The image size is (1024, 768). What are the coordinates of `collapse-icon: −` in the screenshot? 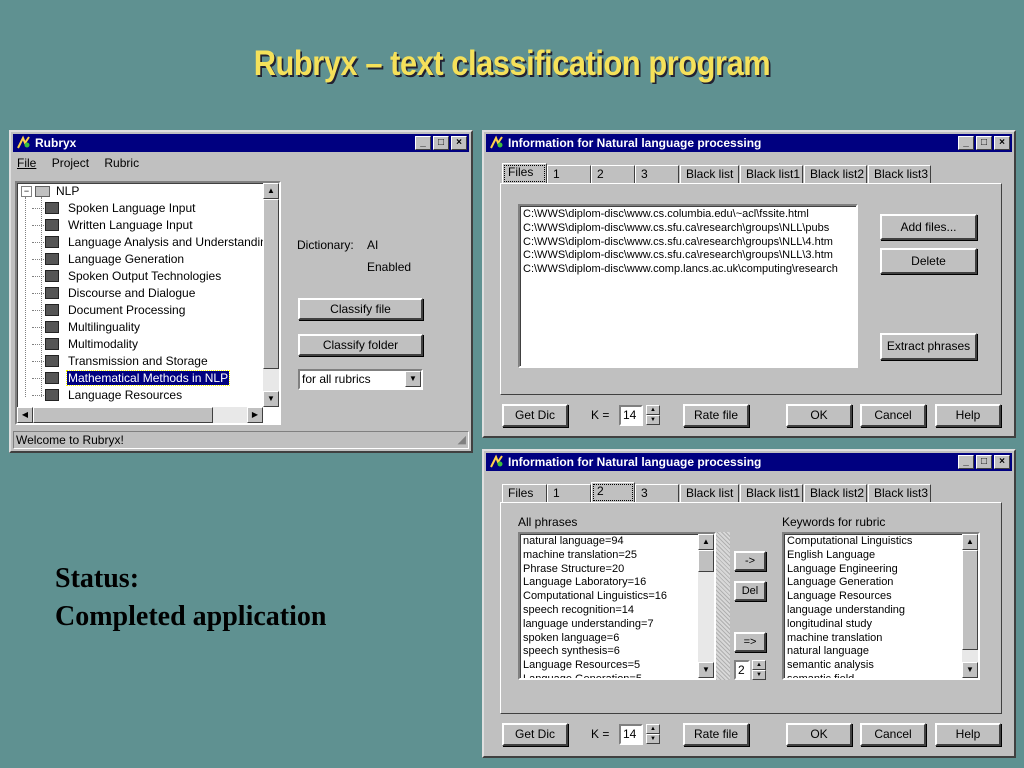 It's located at (26, 191).